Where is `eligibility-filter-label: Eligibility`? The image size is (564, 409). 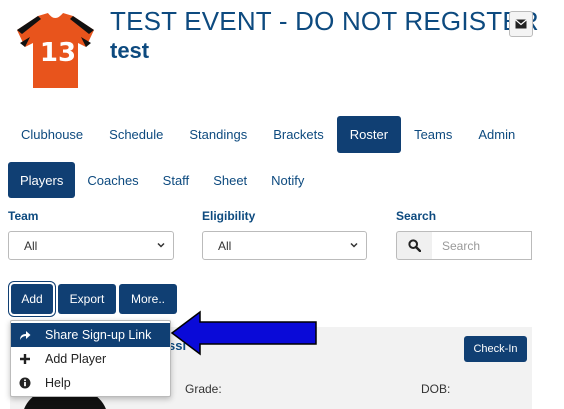
eligibility-filter-label: Eligibility is located at coordinates (229, 216).